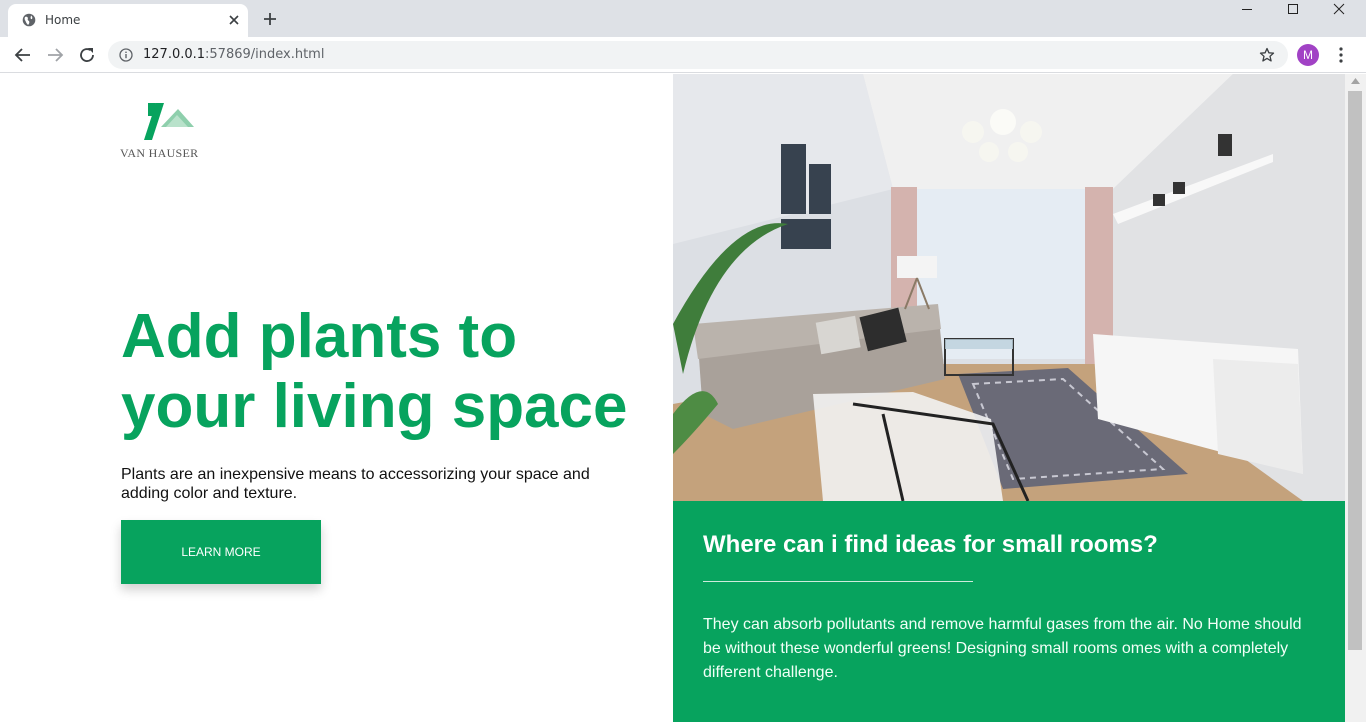  Describe the element at coordinates (221, 552) in the screenshot. I see `learn-more-button: LEARN MORE` at that location.